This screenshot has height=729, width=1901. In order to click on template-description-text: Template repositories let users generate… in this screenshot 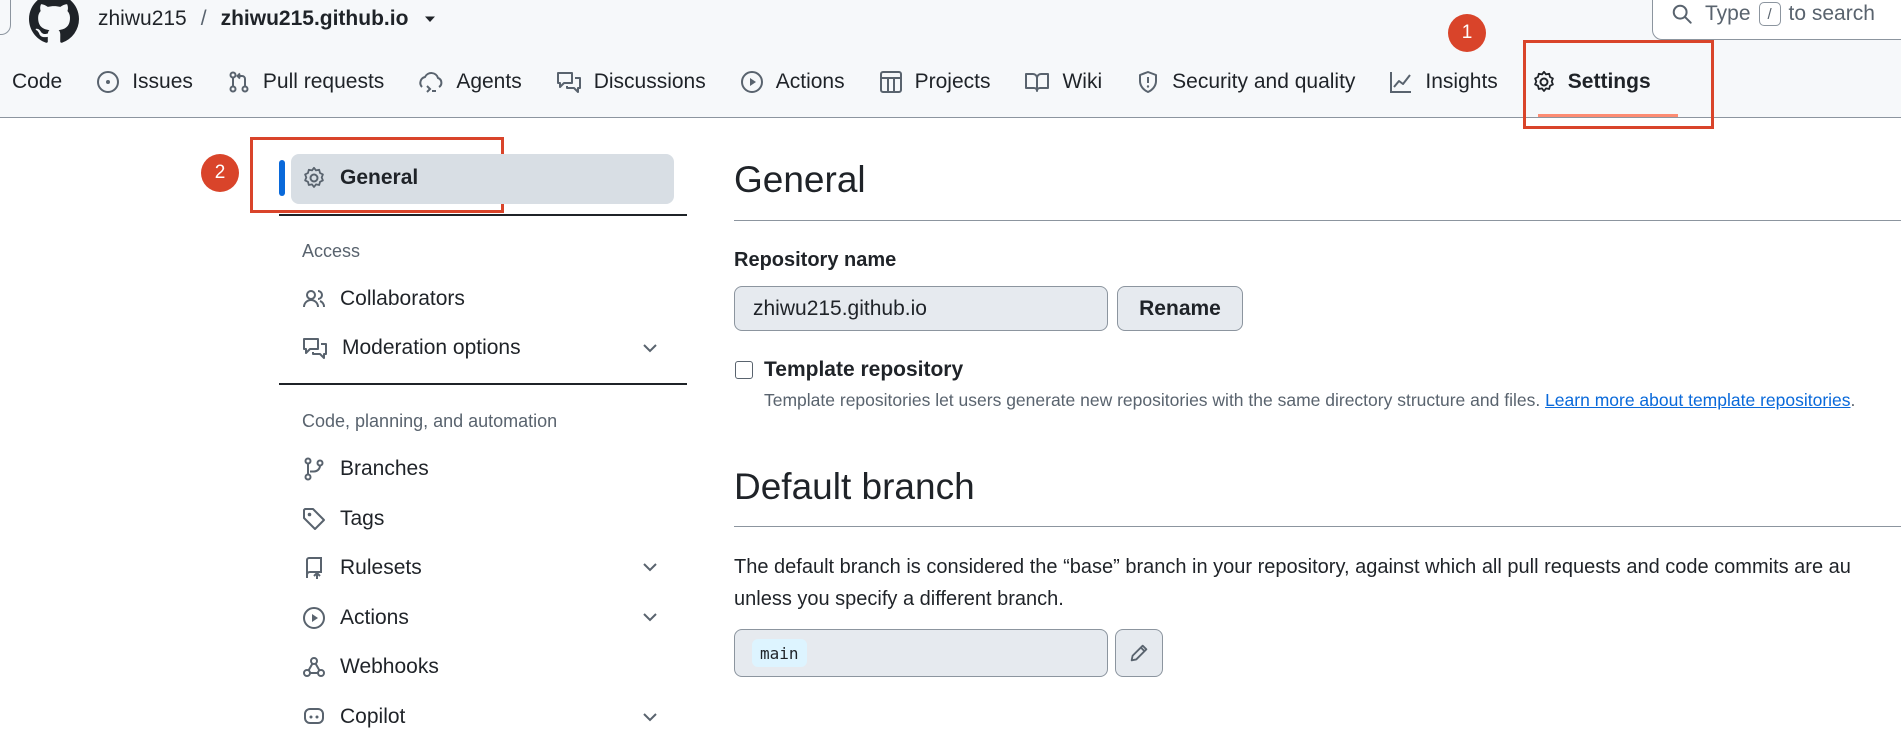, I will do `click(1152, 400)`.